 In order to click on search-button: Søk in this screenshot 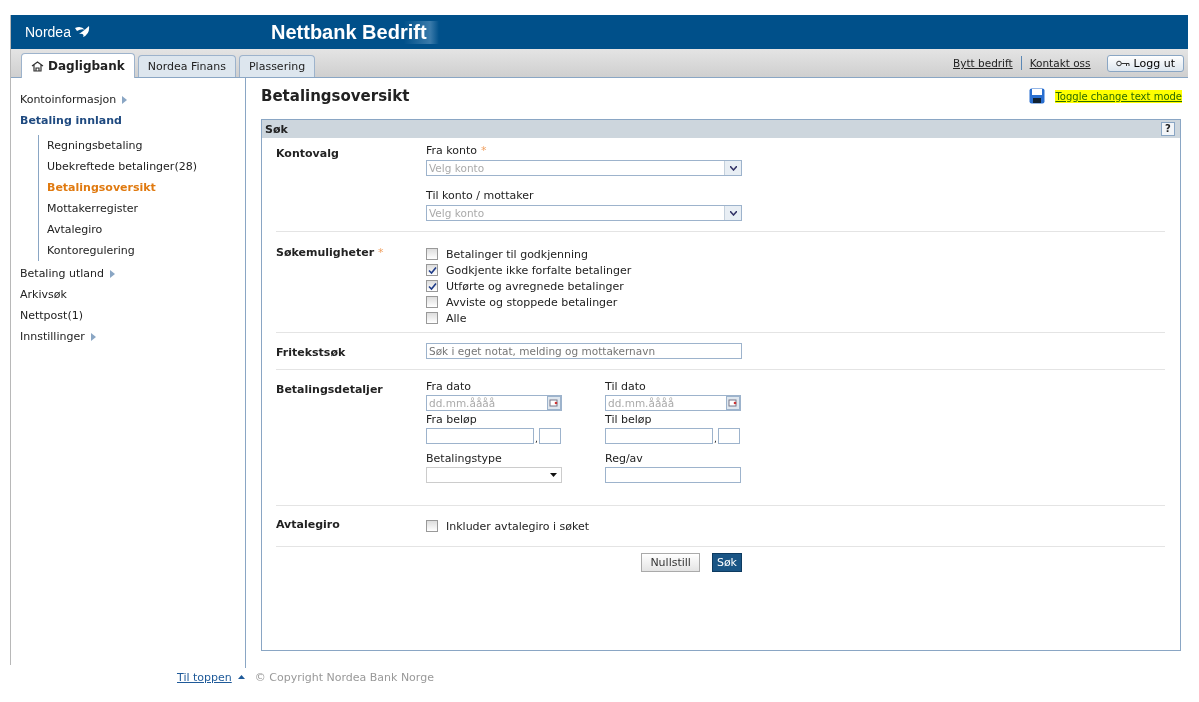, I will do `click(726, 562)`.